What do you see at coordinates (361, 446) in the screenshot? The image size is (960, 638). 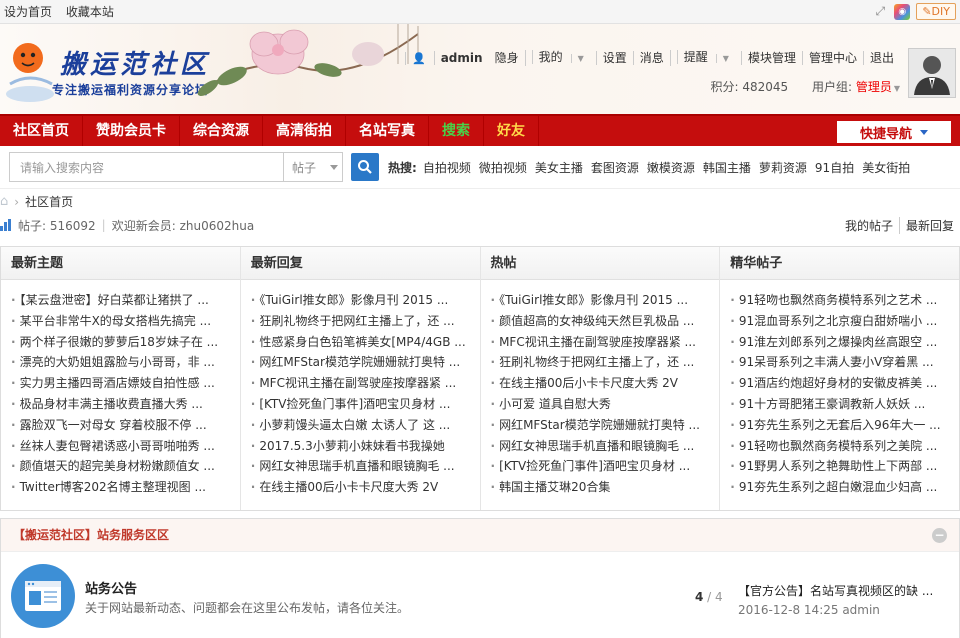 I see `list-item: 2017.5.3小萝莉小妹妹看书我操她` at bounding box center [361, 446].